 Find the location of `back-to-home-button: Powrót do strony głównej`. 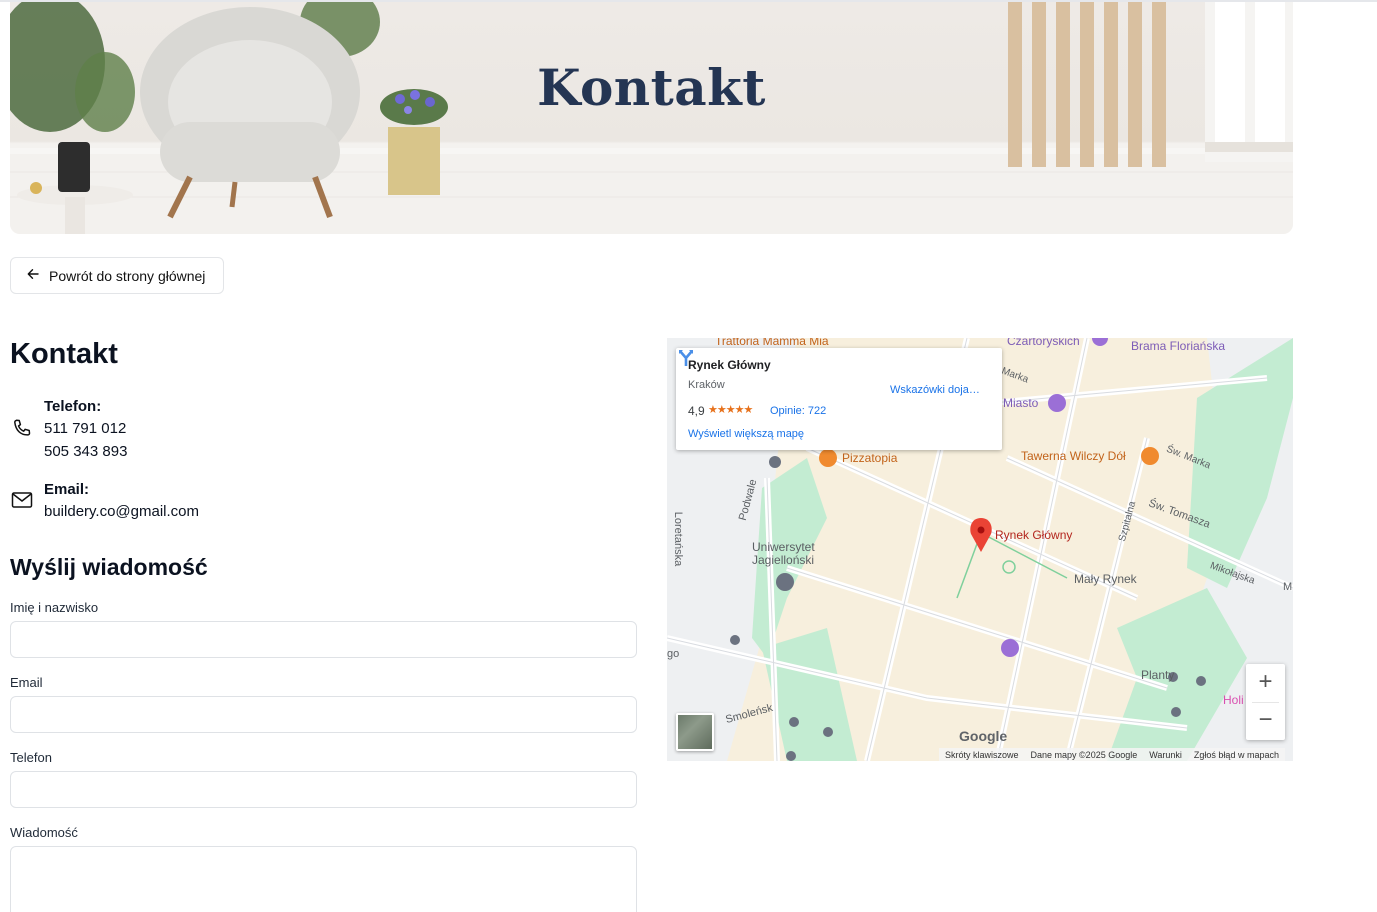

back-to-home-button: Powrót do strony głównej is located at coordinates (117, 275).